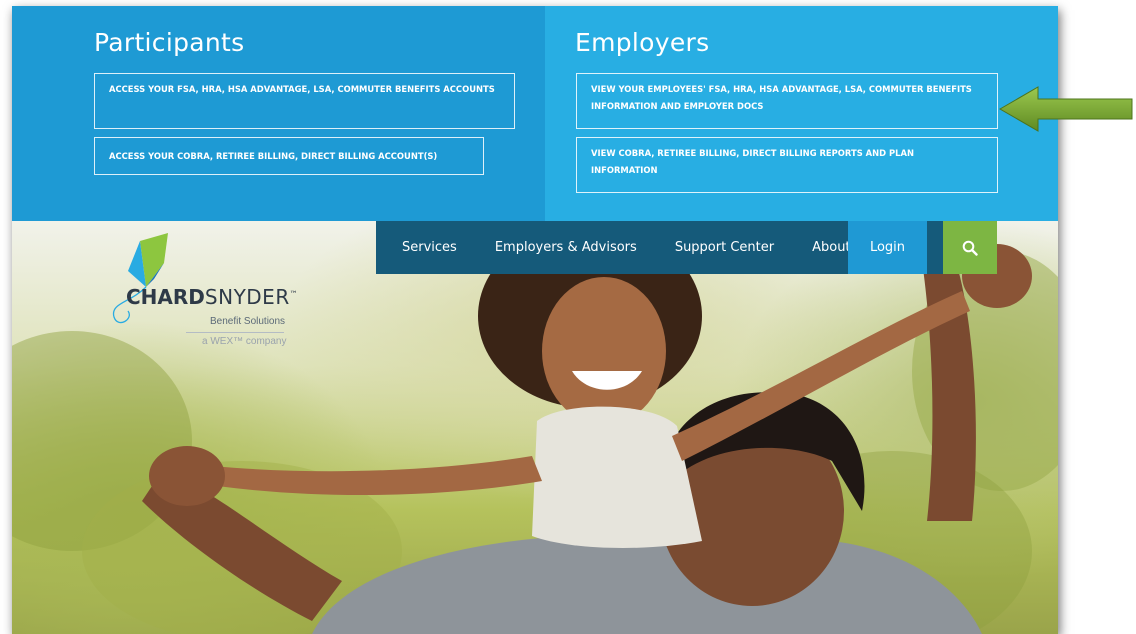 The width and height of the screenshot is (1136, 634). I want to click on search-button, so click(970, 247).